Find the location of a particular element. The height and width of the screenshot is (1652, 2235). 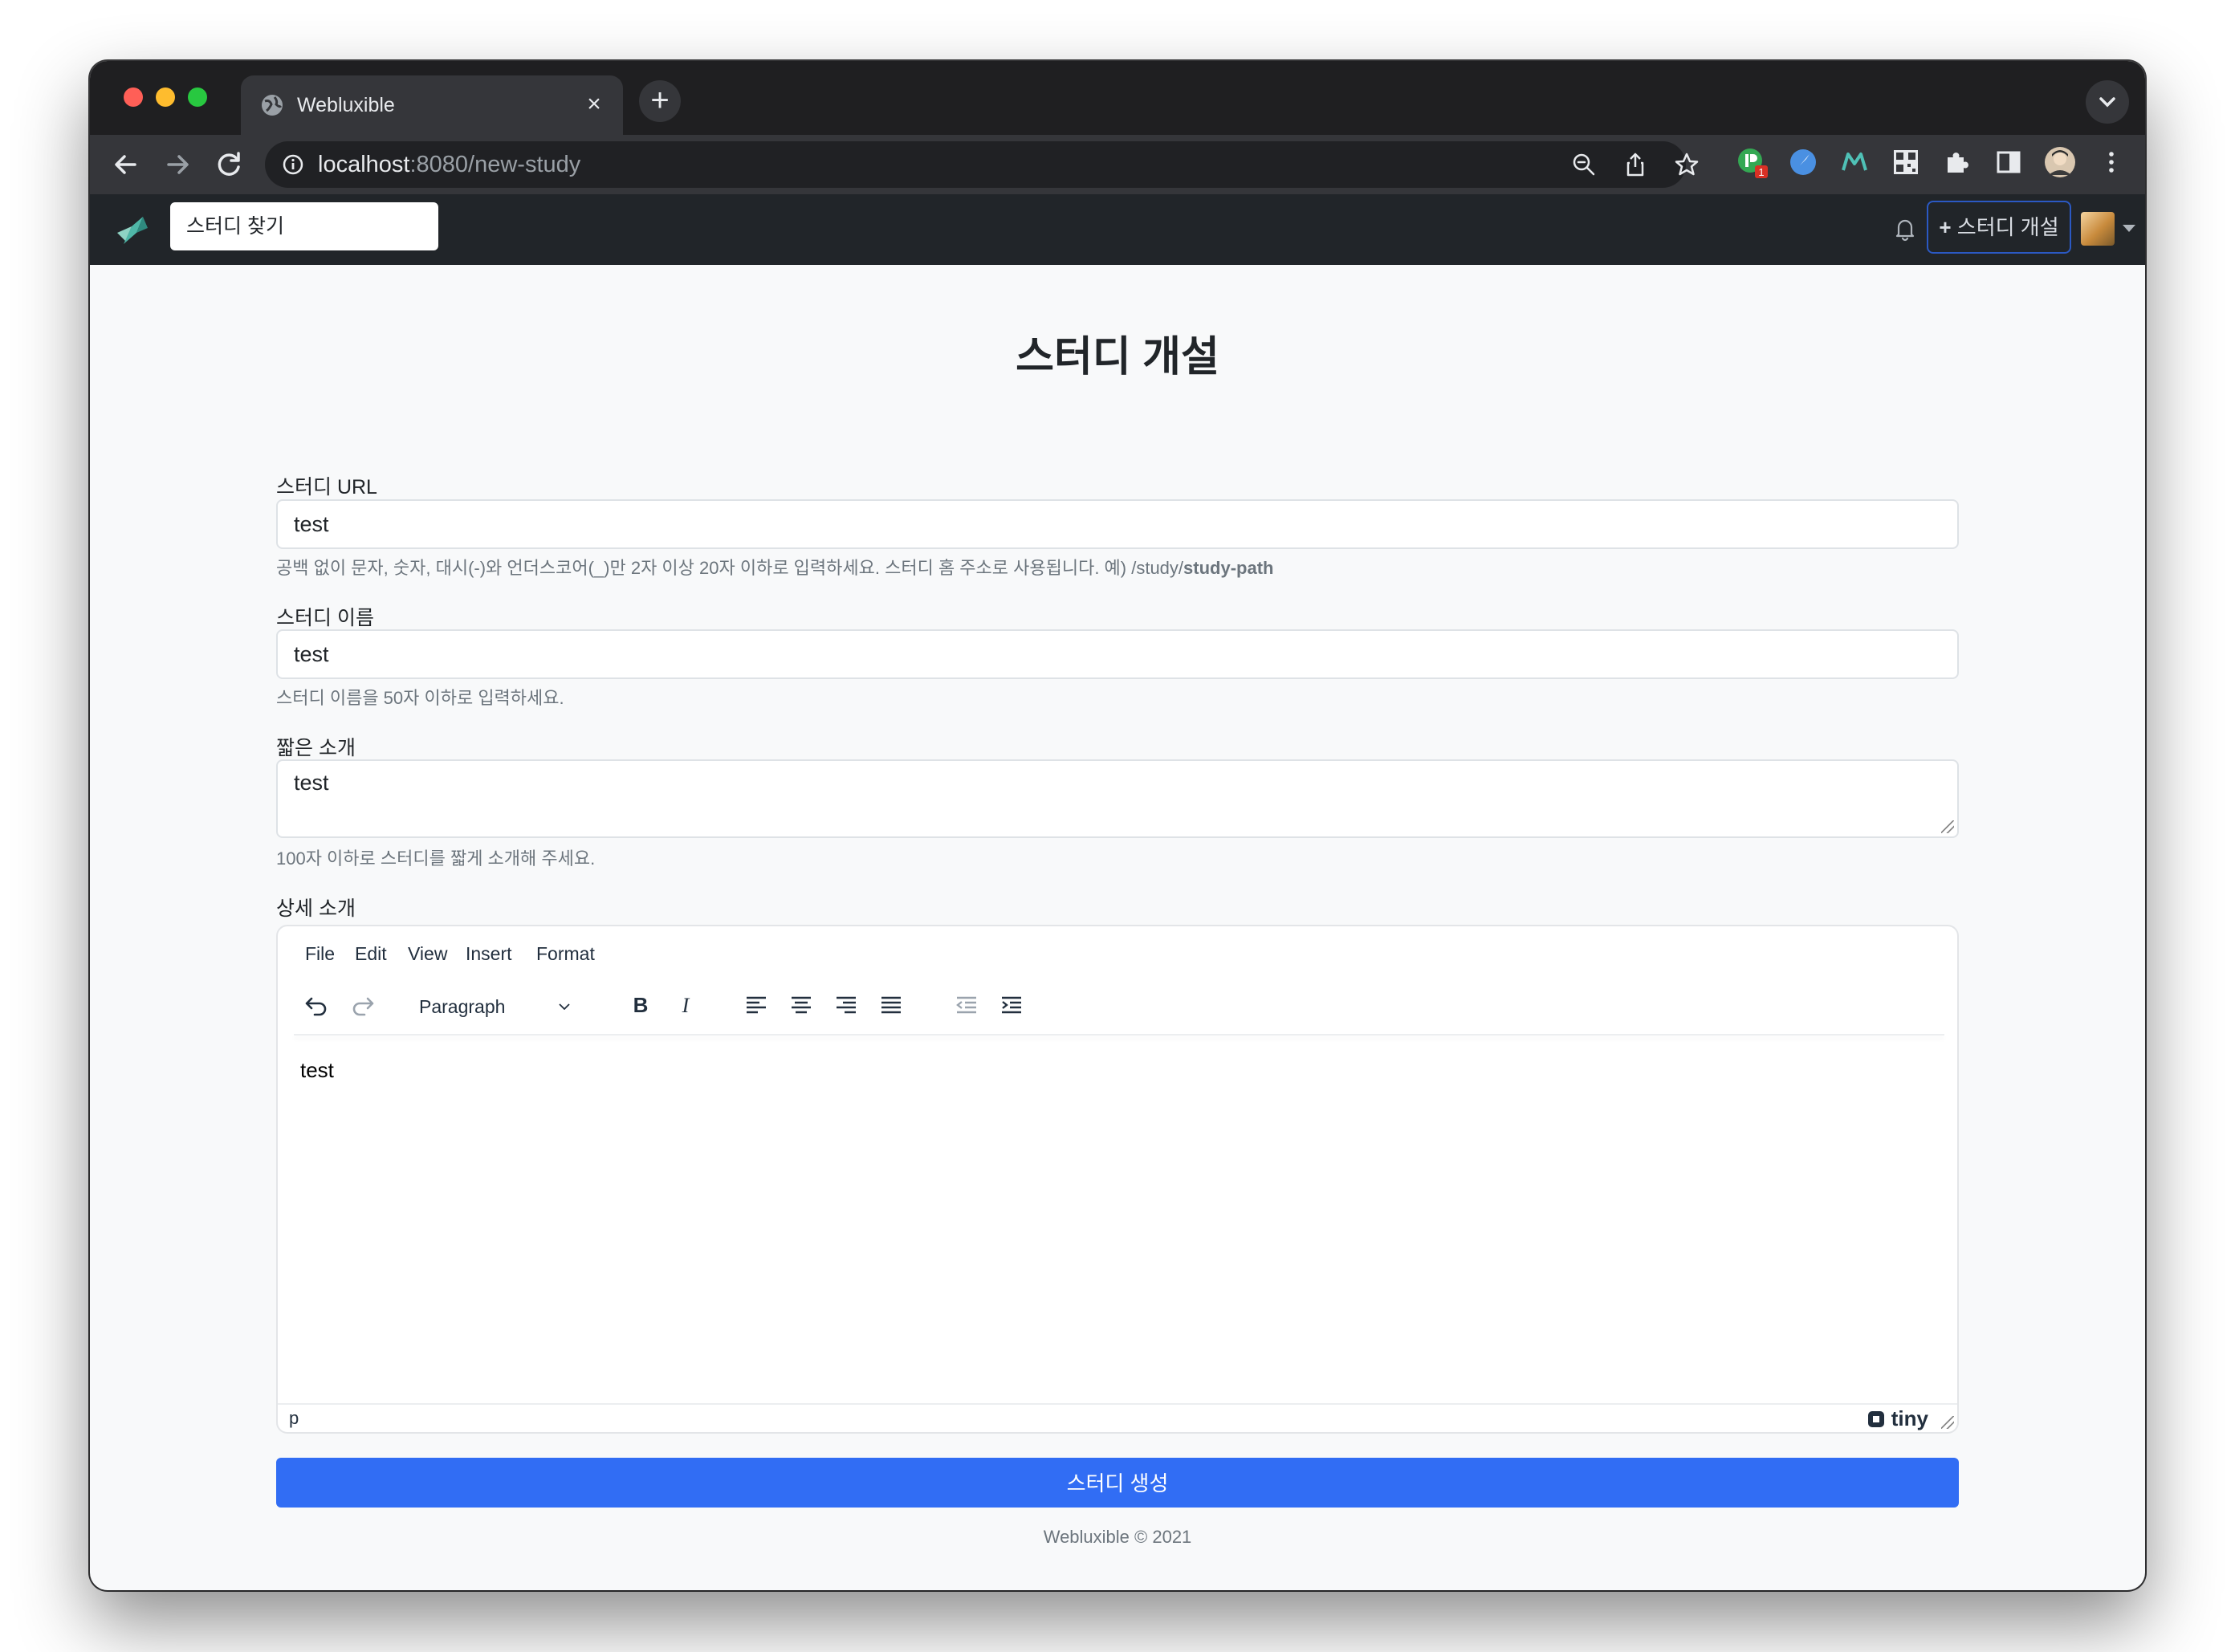

create-study-label: 스터디 개설 is located at coordinates (2007, 227).